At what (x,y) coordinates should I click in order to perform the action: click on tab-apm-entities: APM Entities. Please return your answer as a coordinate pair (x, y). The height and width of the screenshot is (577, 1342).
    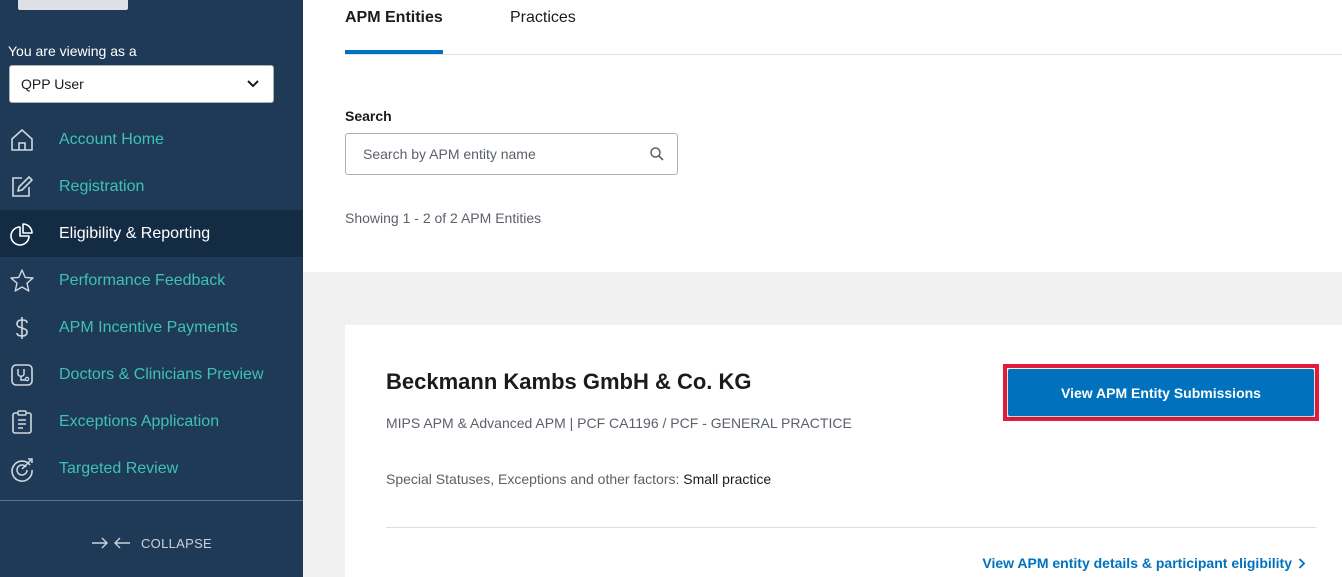
    Looking at the image, I should click on (394, 27).